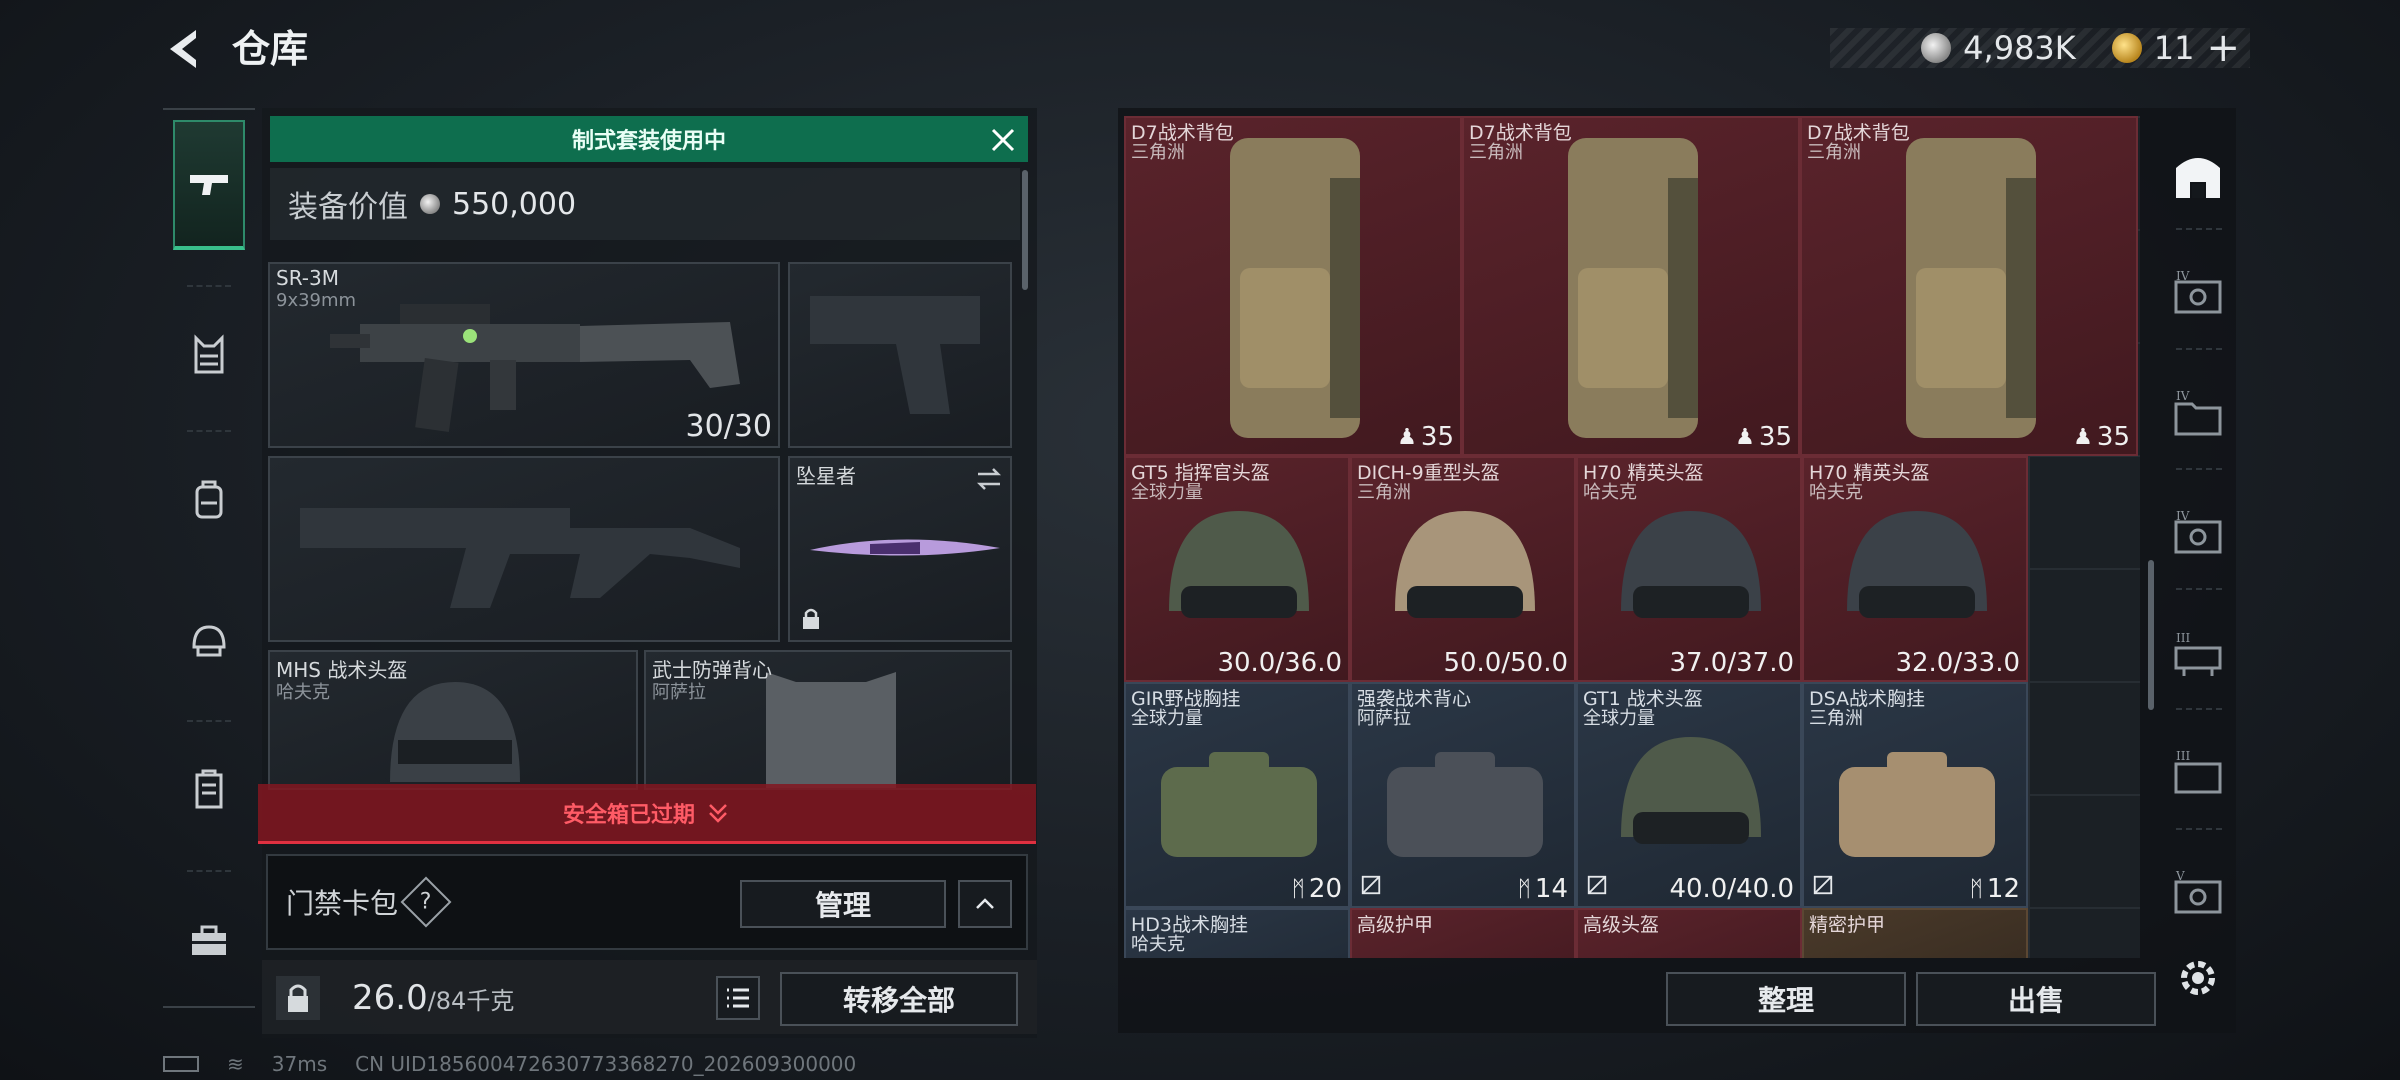 This screenshot has height=1080, width=2400. I want to click on stash-item: 高级头盔, so click(1689, 933).